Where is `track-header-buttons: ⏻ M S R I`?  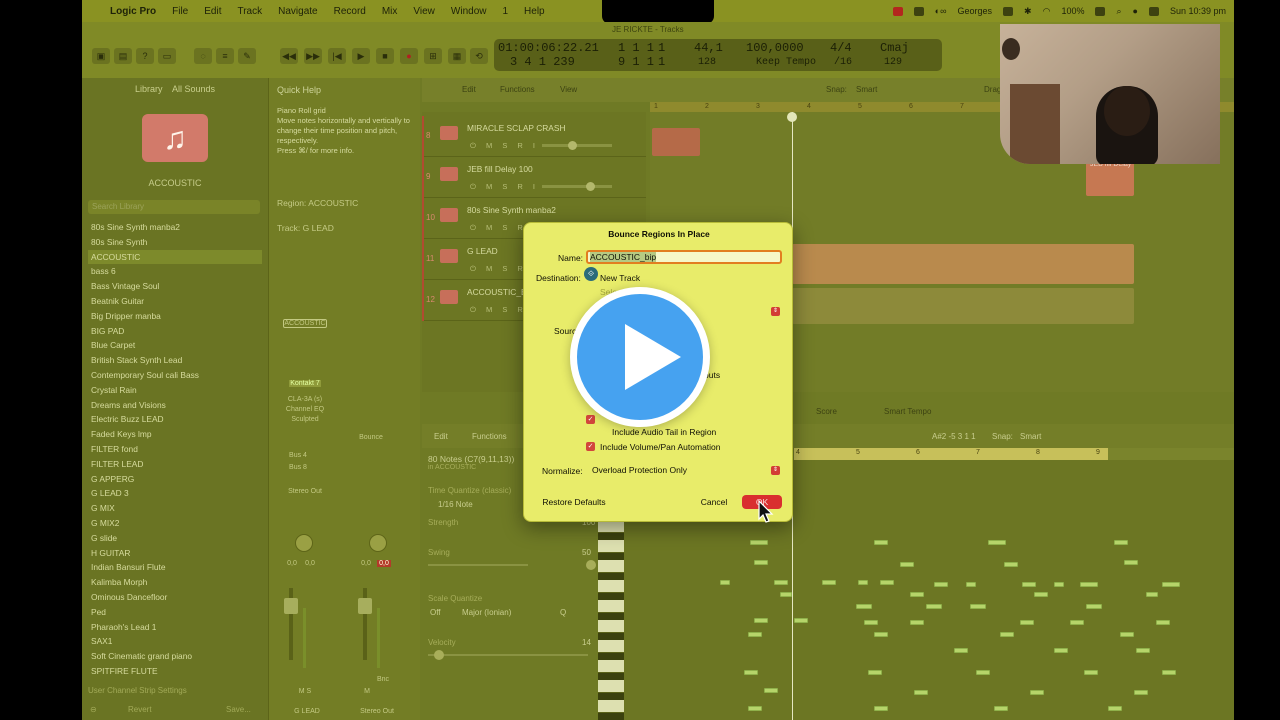
track-header-buttons: ⏻ M S R I is located at coordinates (504, 187).